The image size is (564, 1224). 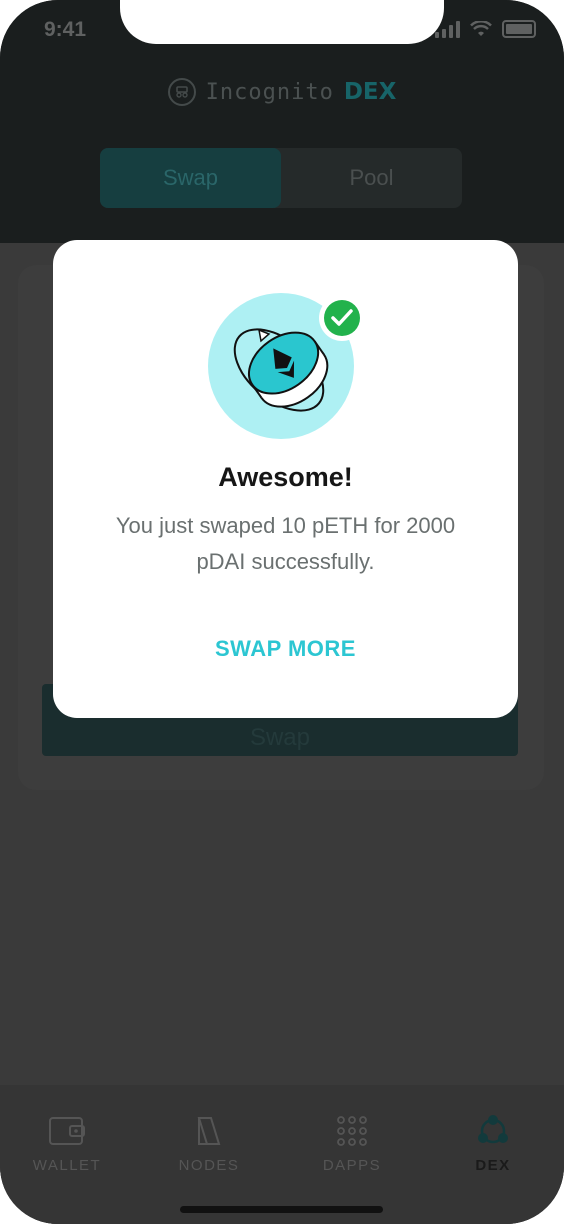 What do you see at coordinates (447, 29) in the screenshot?
I see `signal-icon` at bounding box center [447, 29].